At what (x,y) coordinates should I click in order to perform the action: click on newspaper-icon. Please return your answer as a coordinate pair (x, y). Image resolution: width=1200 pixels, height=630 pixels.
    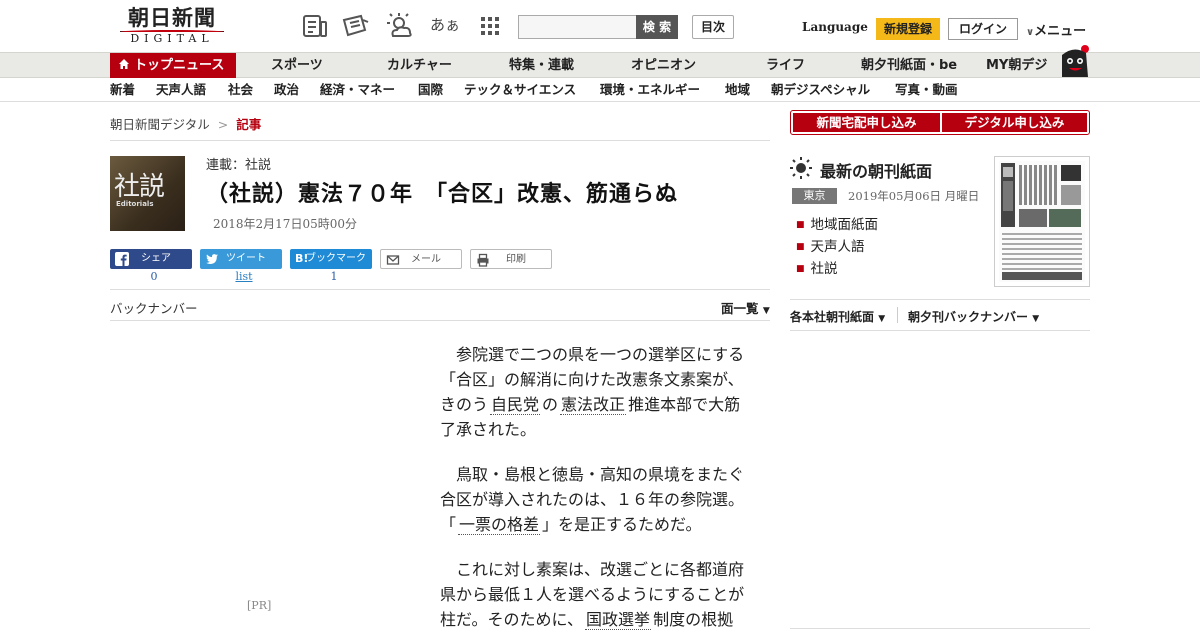
    Looking at the image, I should click on (356, 26).